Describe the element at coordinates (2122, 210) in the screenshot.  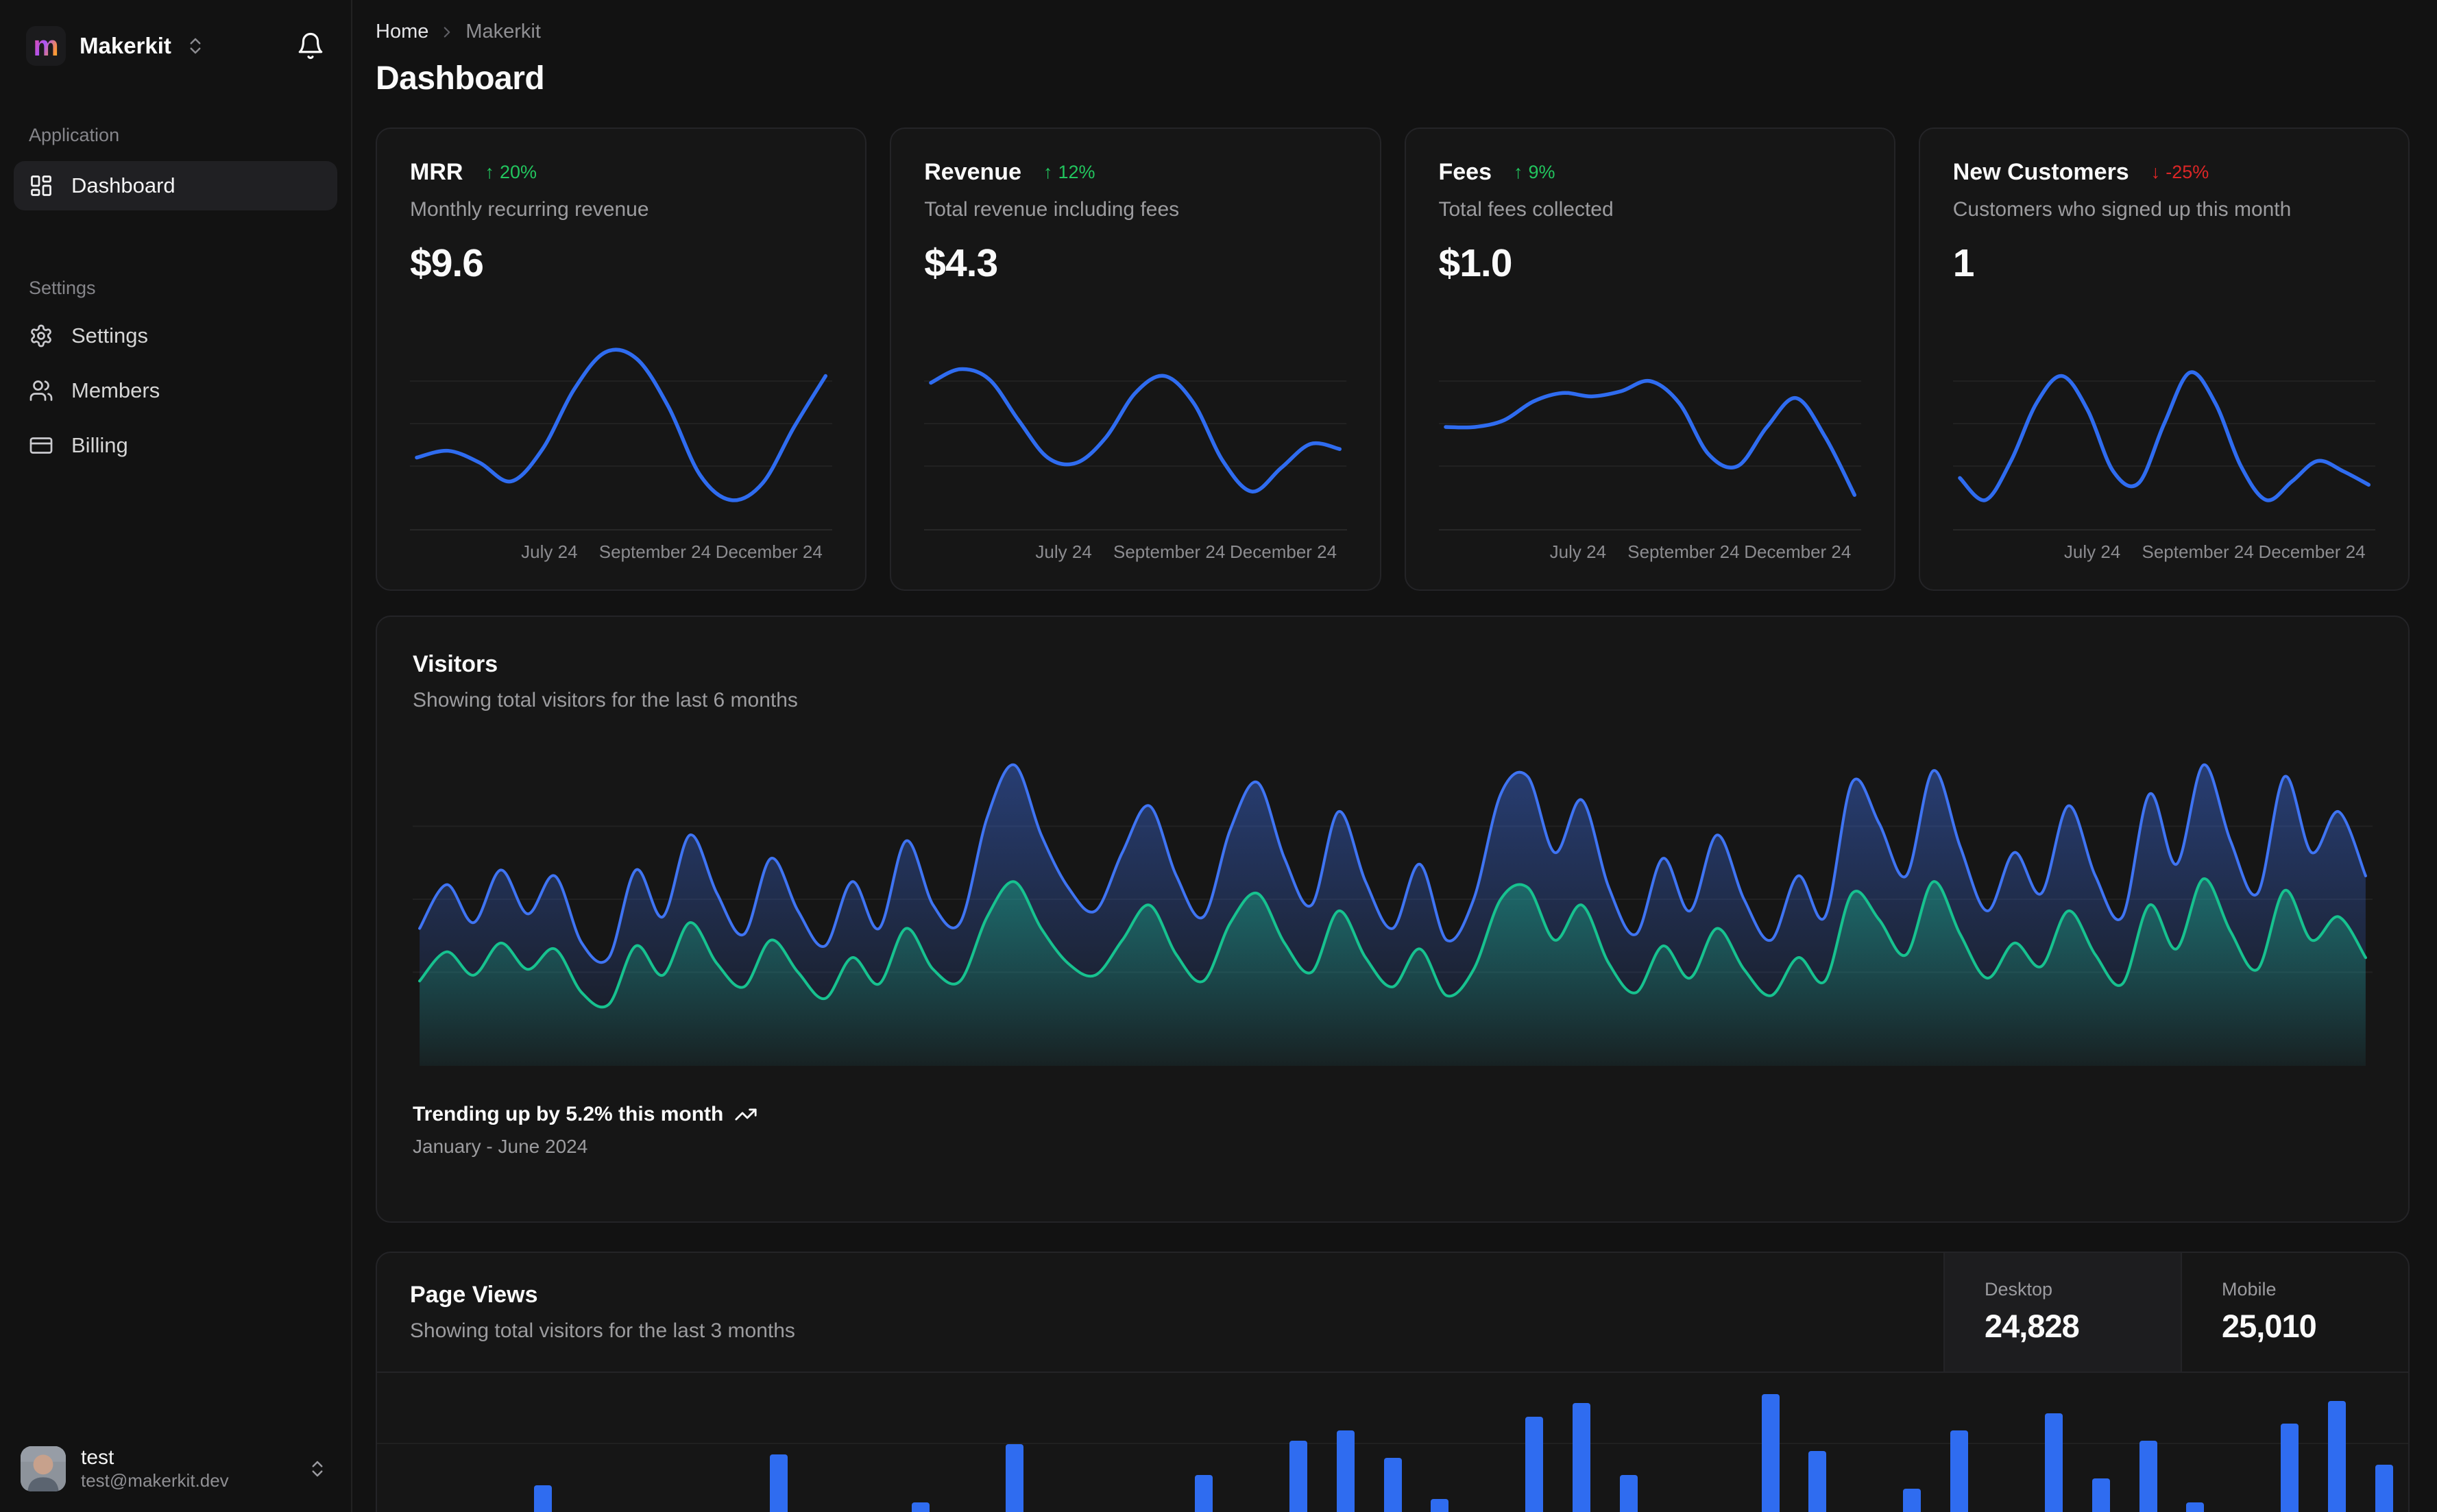
I see `stat-subtitle: Customers who signed up this month` at that location.